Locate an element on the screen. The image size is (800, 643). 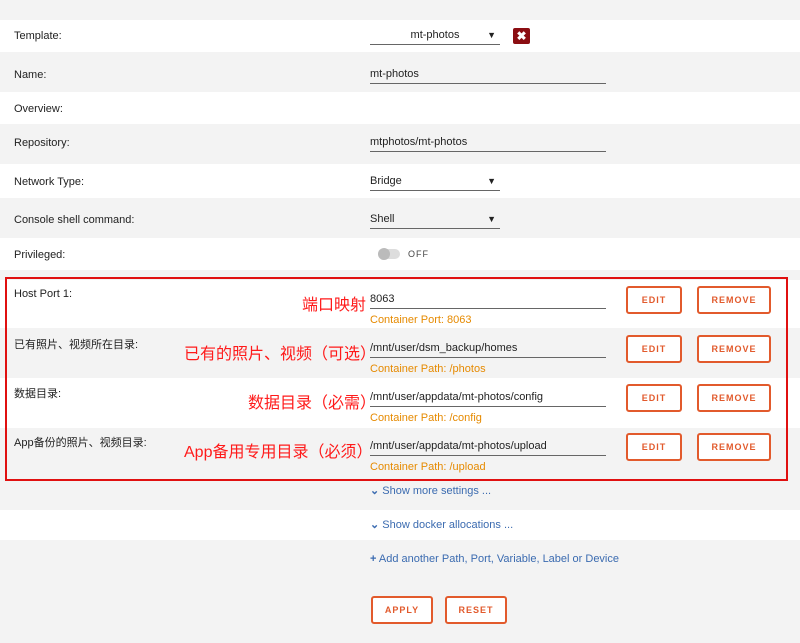
repository-label: Repository: is located at coordinates (42, 143).